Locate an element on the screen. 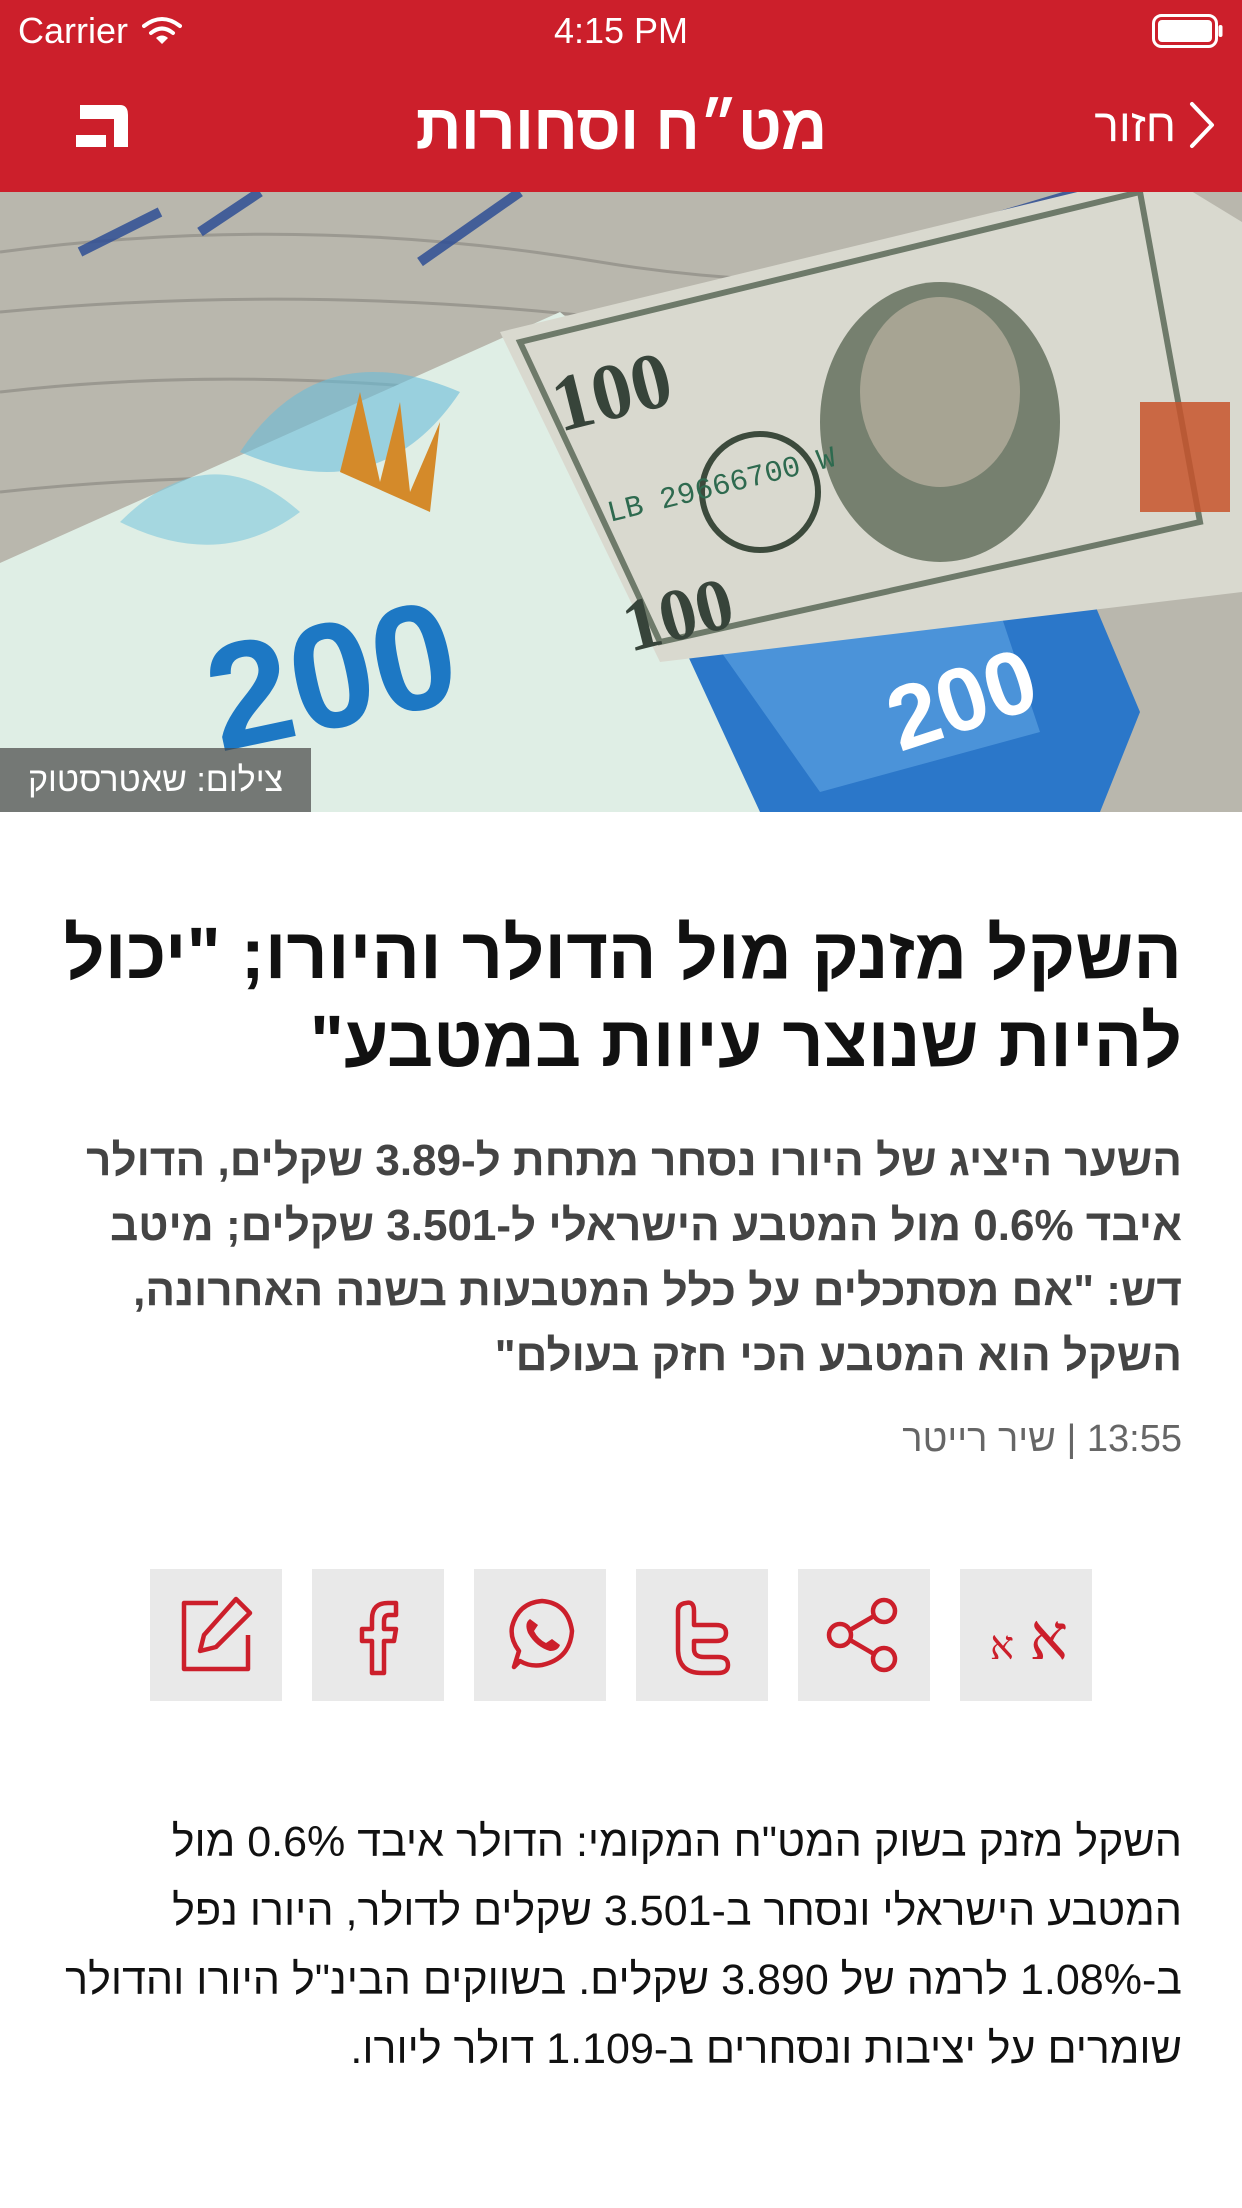 Image resolution: width=1242 pixels, height=2208 pixels. twitter-button is located at coordinates (702, 1635).